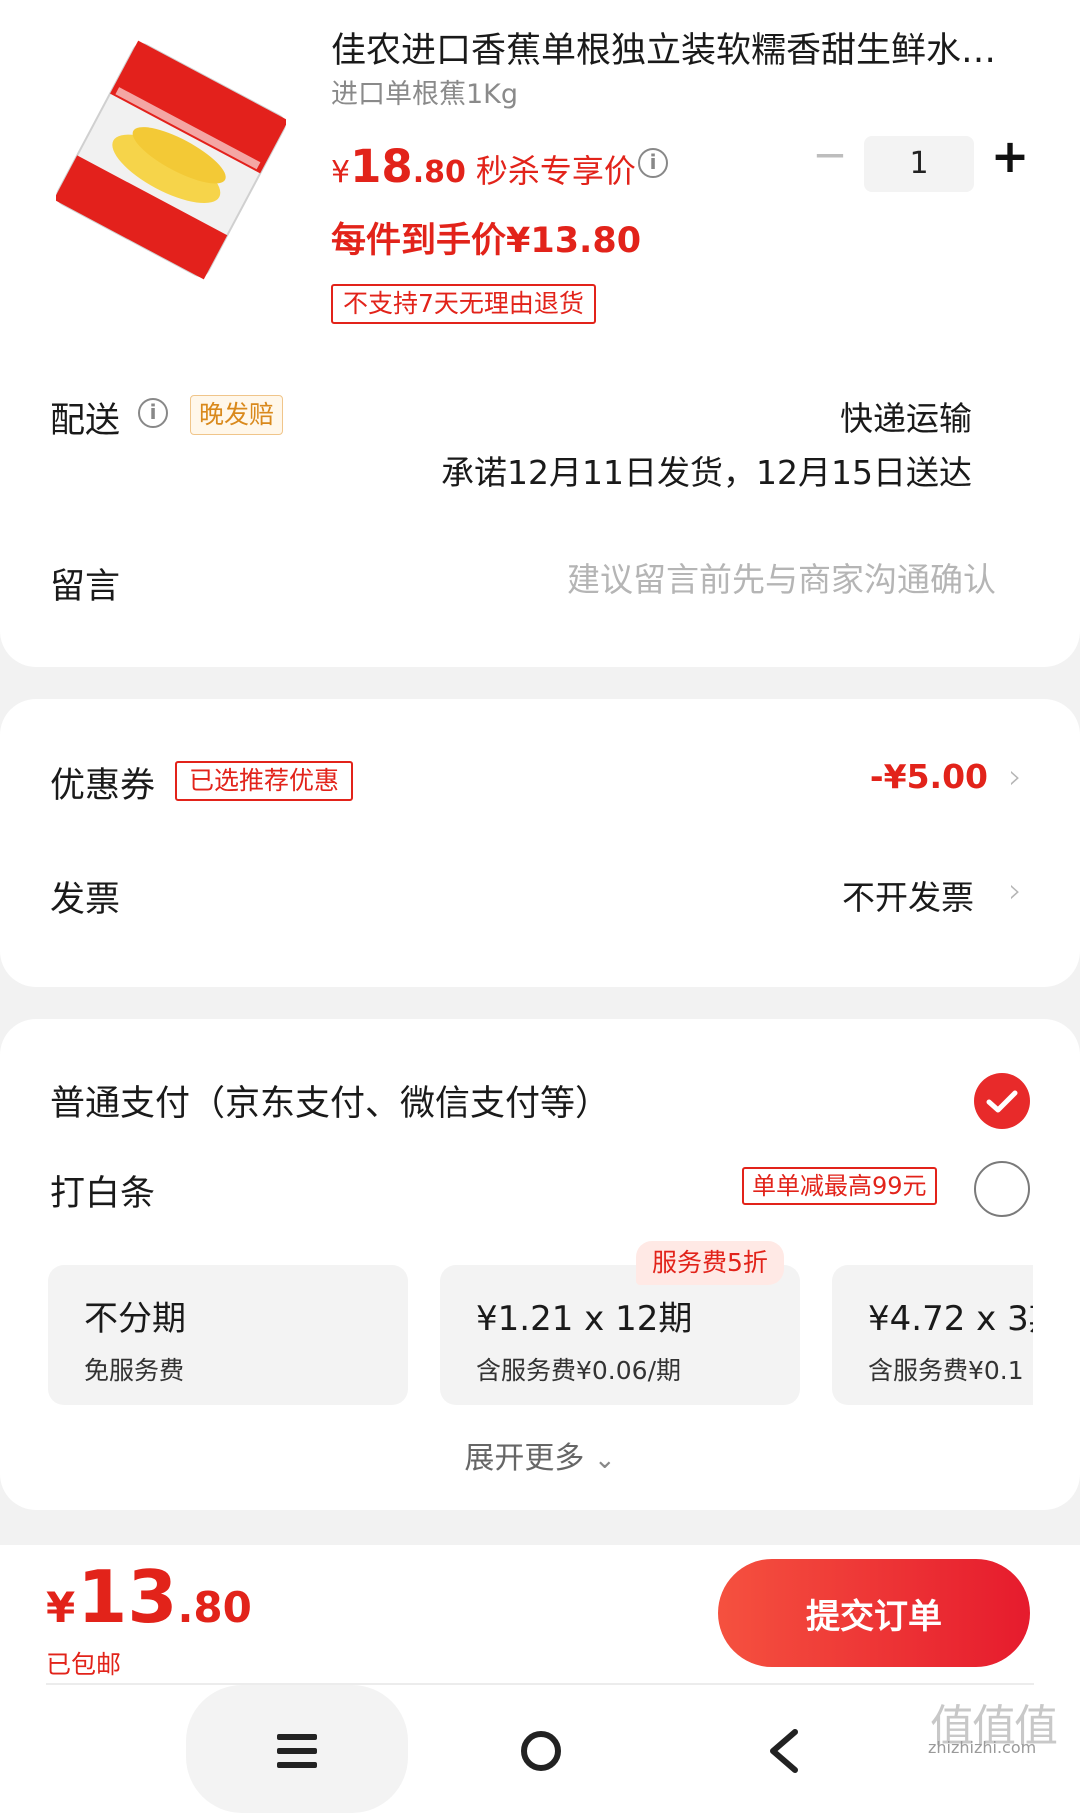 This screenshot has width=1080, height=1813. I want to click on submit-order-button: 提交订单, so click(874, 1613).